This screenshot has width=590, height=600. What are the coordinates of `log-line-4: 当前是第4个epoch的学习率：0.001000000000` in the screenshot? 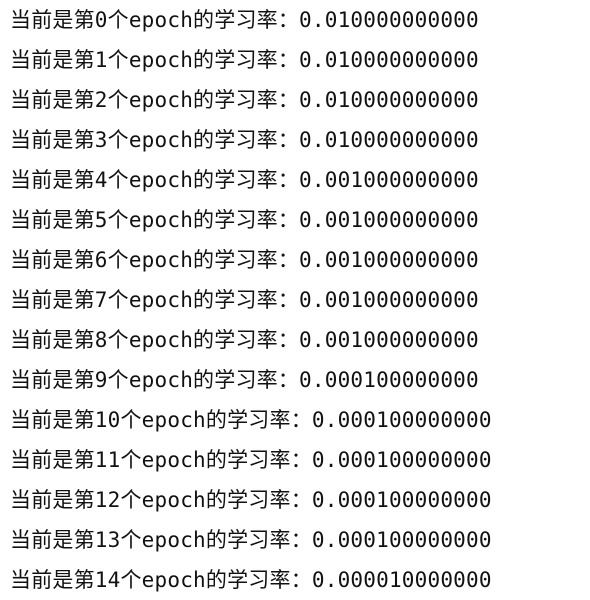 It's located at (244, 180).